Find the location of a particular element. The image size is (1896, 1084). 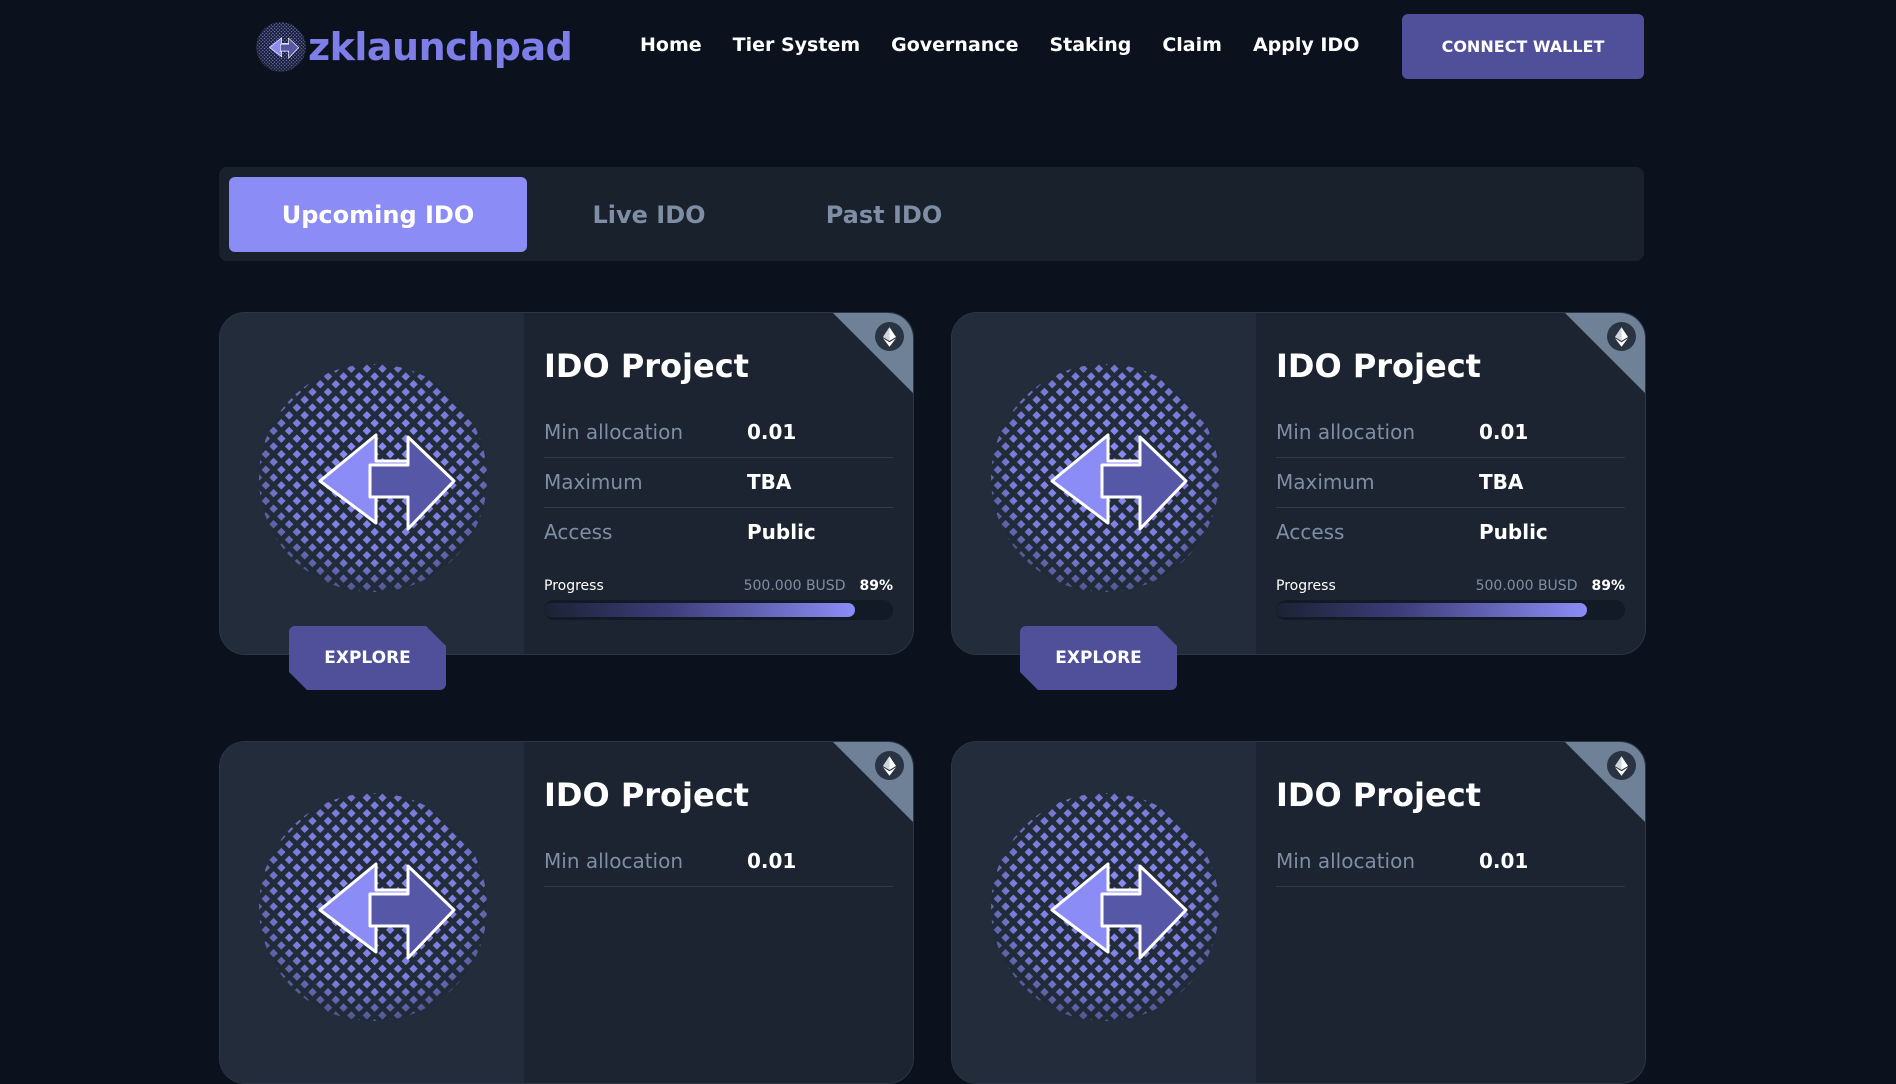

connect-wallet-button: CONNECT WALLET is located at coordinates (1523, 46).